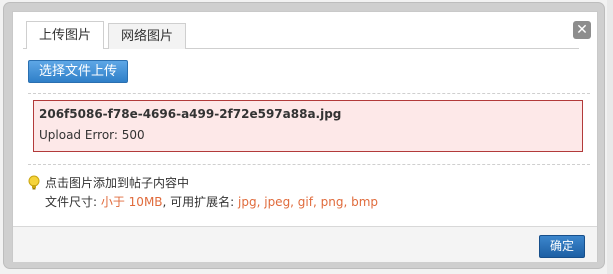 This screenshot has height=274, width=613. I want to click on hint-ext-label: , 可用扩展名:, so click(200, 202).